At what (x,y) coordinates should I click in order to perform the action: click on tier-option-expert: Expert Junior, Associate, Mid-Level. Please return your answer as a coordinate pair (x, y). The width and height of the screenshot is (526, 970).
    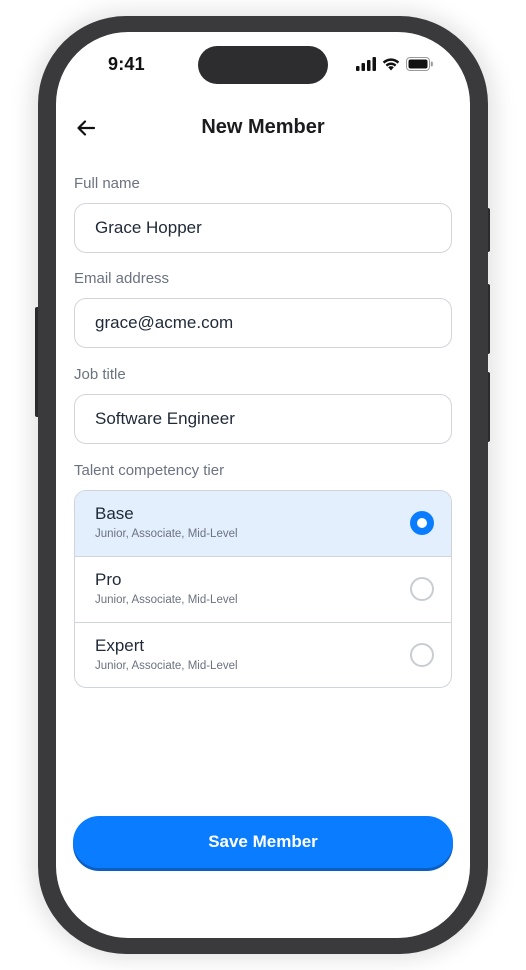
    Looking at the image, I should click on (263, 654).